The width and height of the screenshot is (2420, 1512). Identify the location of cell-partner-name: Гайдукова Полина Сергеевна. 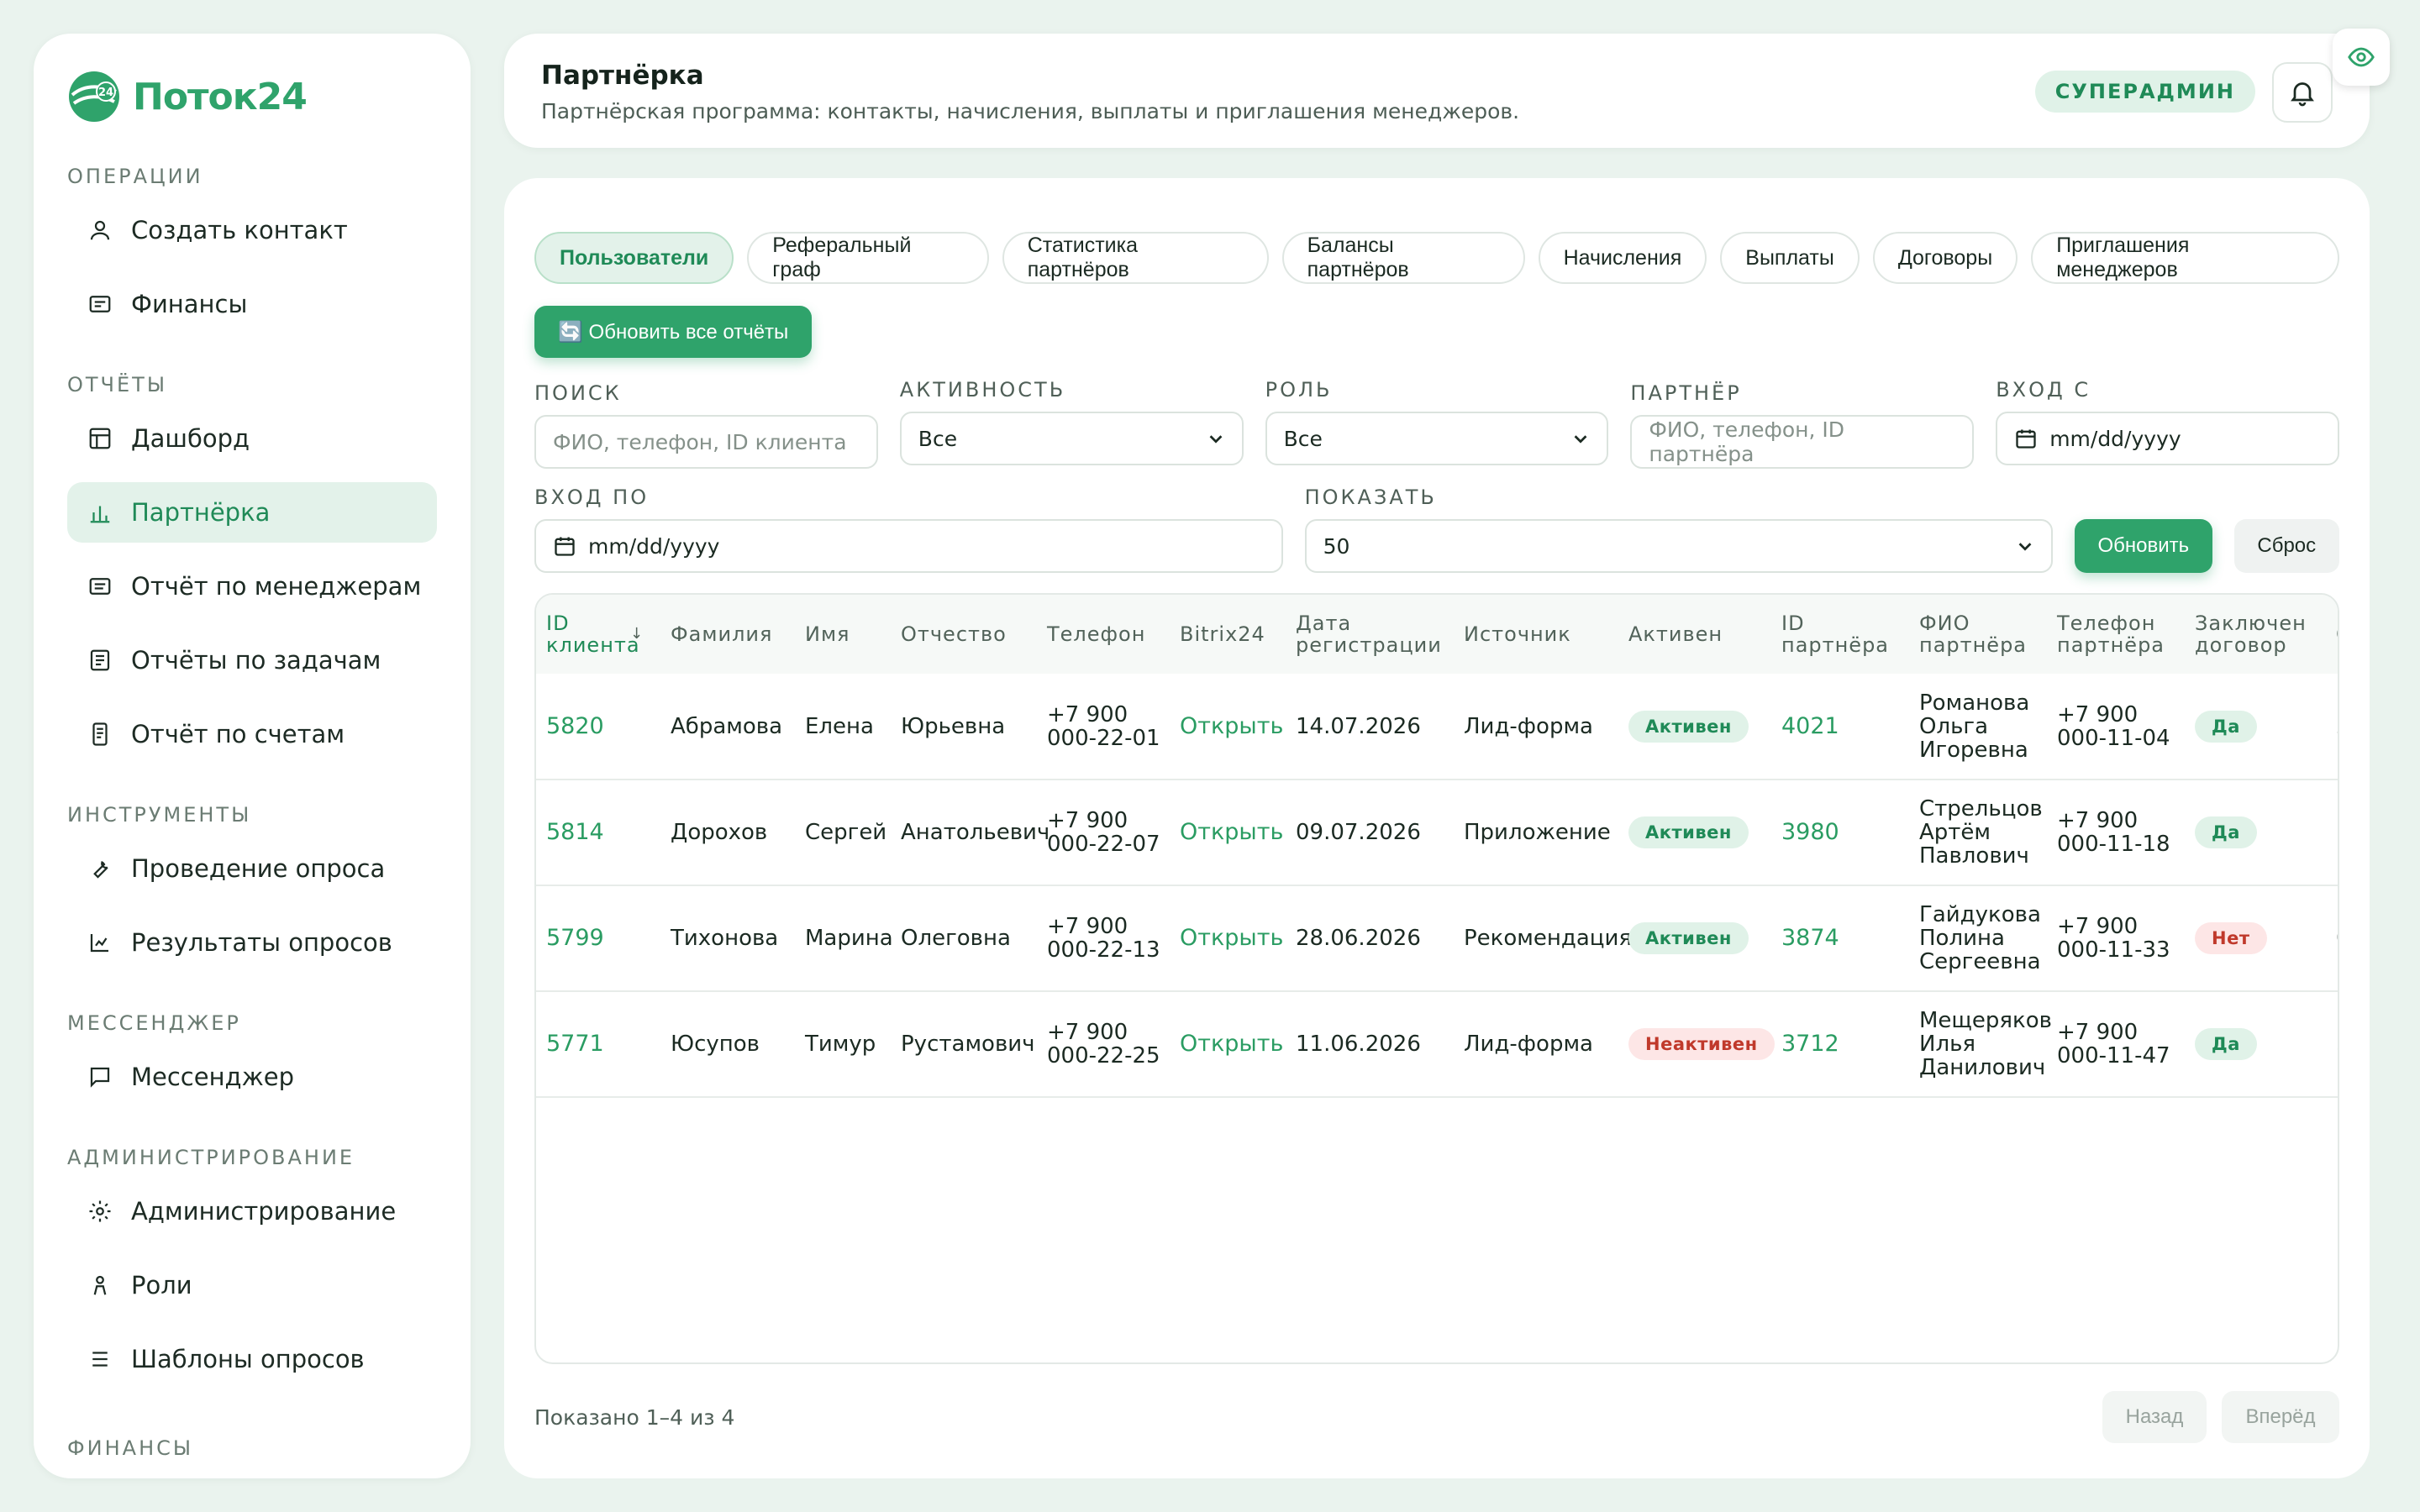
(1980, 938).